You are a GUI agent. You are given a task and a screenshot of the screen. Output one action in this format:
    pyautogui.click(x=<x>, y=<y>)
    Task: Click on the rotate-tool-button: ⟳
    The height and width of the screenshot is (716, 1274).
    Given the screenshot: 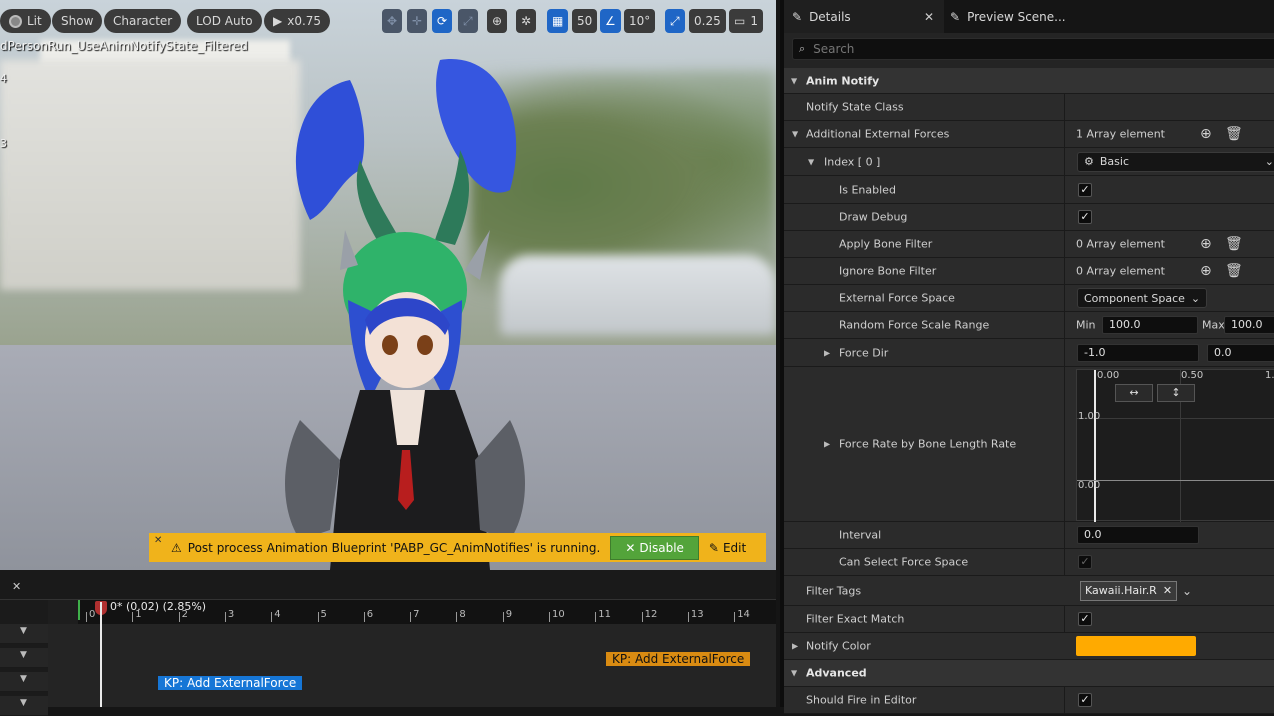 What is the action you would take?
    pyautogui.click(x=442, y=21)
    